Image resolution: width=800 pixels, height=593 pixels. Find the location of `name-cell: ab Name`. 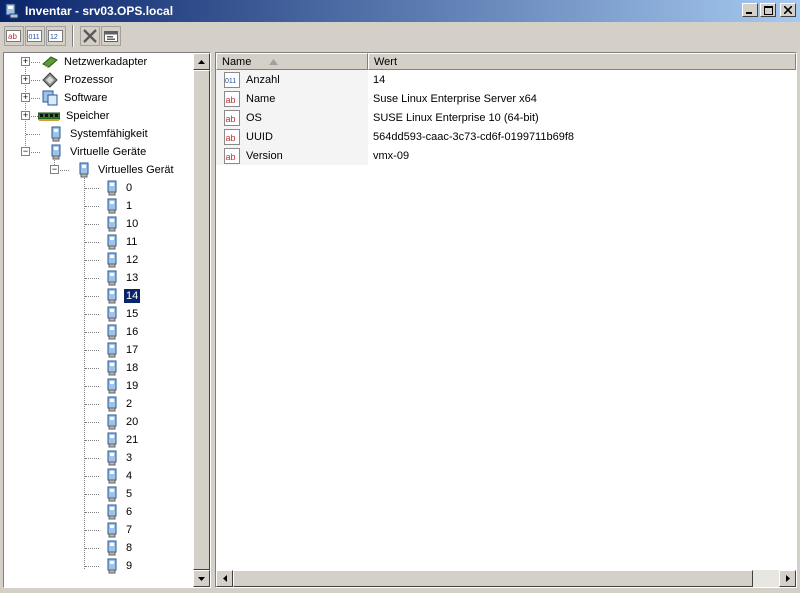

name-cell: ab Name is located at coordinates (292, 98).